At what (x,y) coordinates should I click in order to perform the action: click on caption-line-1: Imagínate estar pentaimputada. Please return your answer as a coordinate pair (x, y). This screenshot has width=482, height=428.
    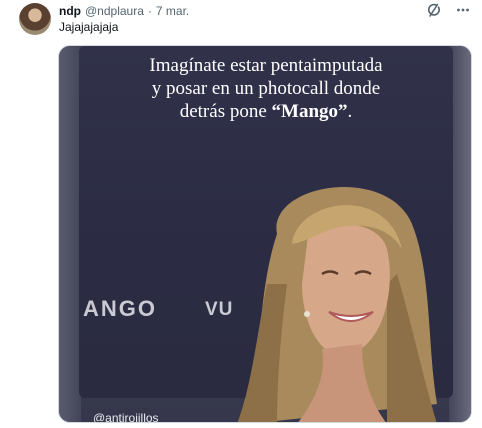
    Looking at the image, I should click on (266, 65).